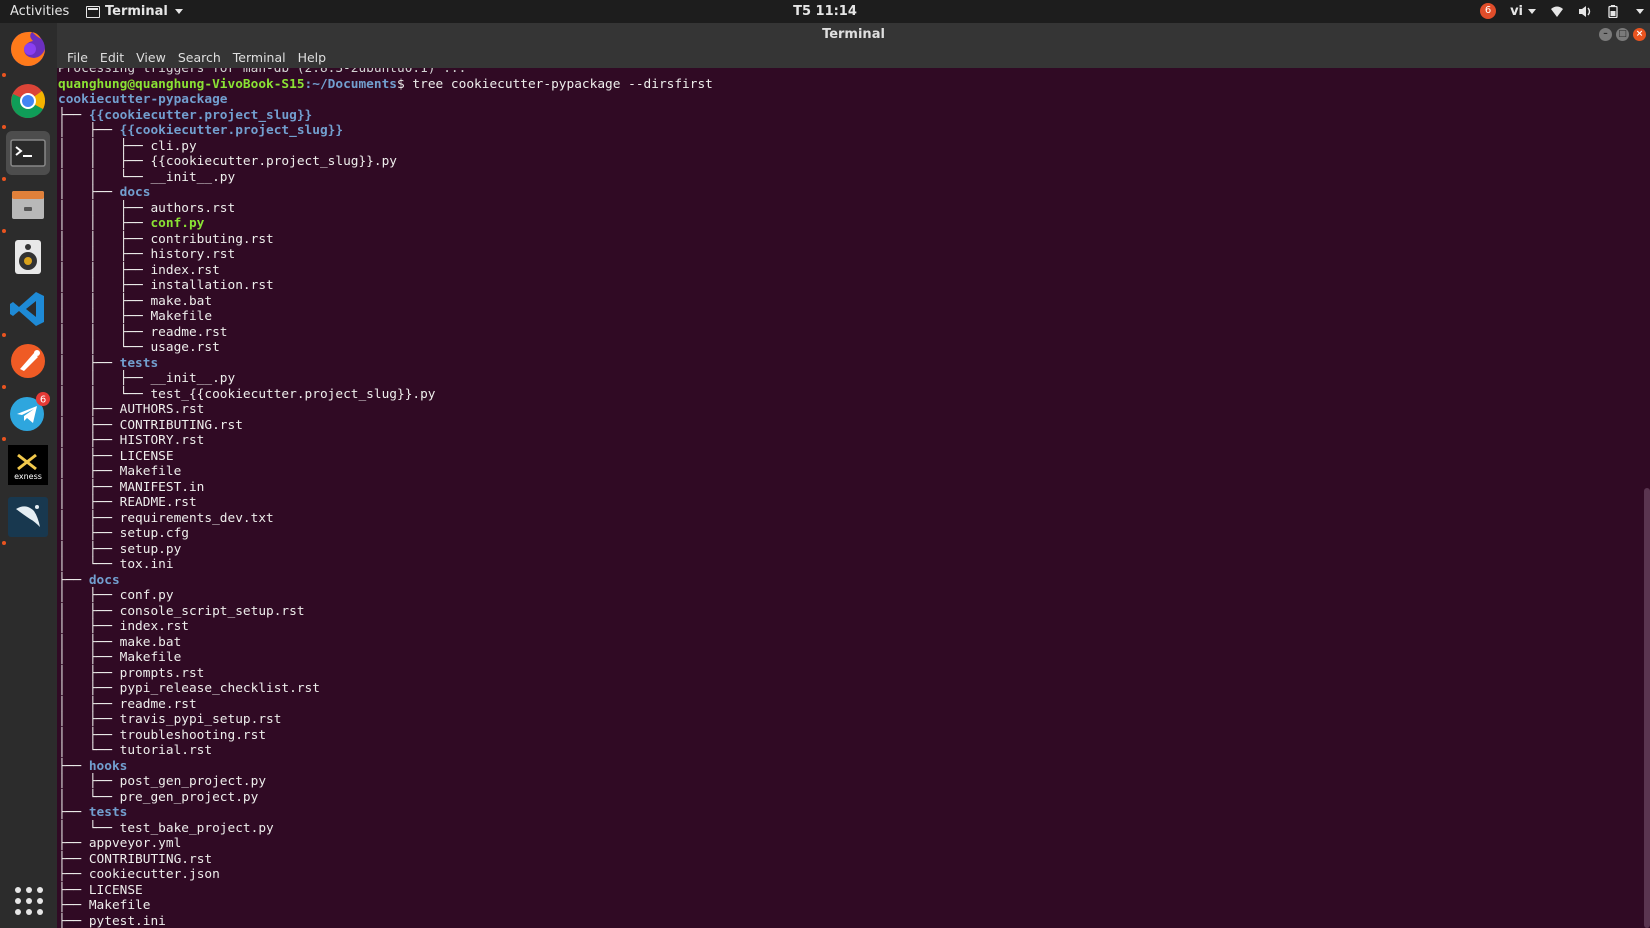 The image size is (1650, 928). Describe the element at coordinates (1487, 10) in the screenshot. I see `notification-badge: 6` at that location.